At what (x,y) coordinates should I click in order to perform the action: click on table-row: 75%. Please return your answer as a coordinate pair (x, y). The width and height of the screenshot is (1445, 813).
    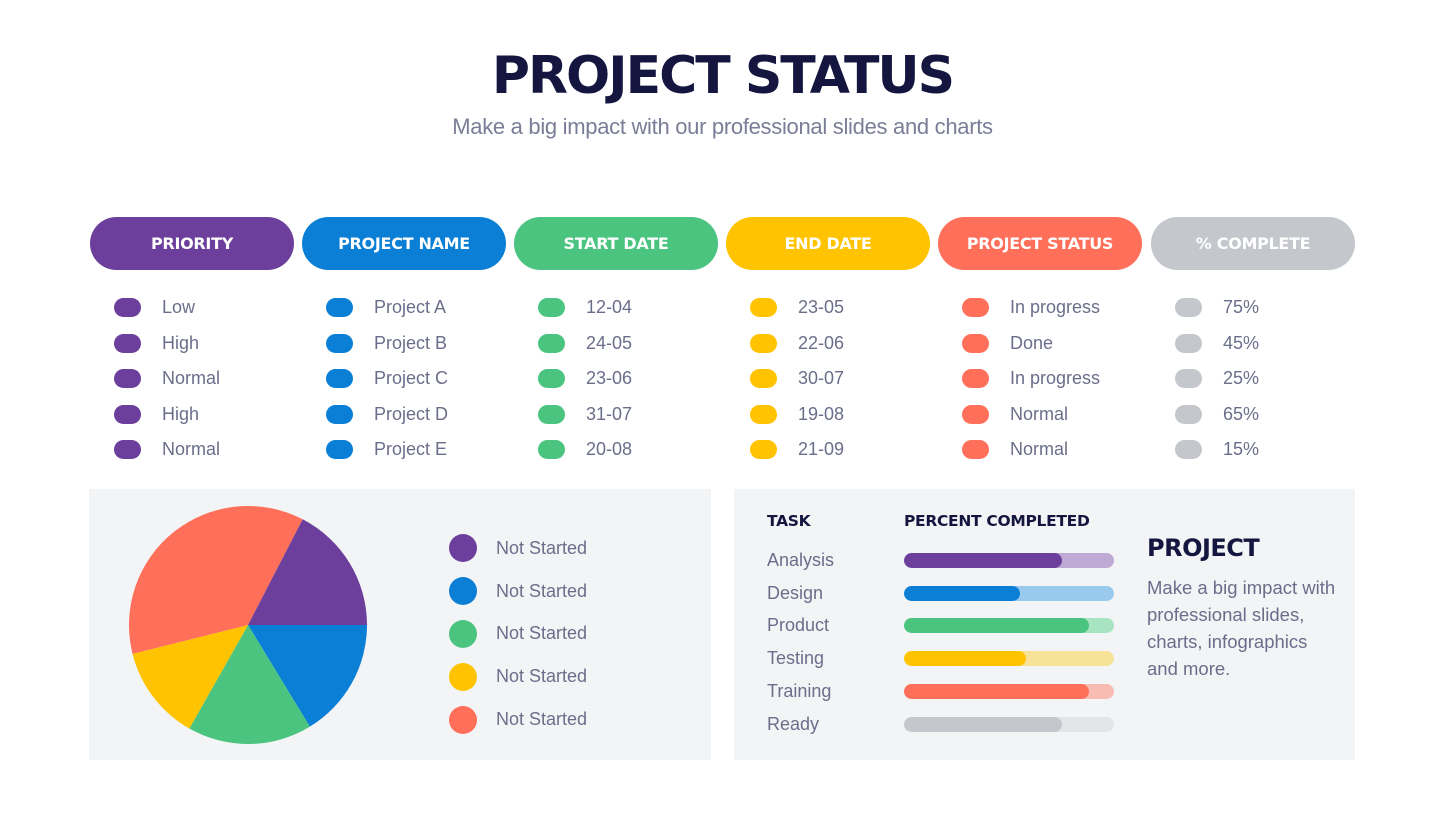
    Looking at the image, I should click on (1253, 308).